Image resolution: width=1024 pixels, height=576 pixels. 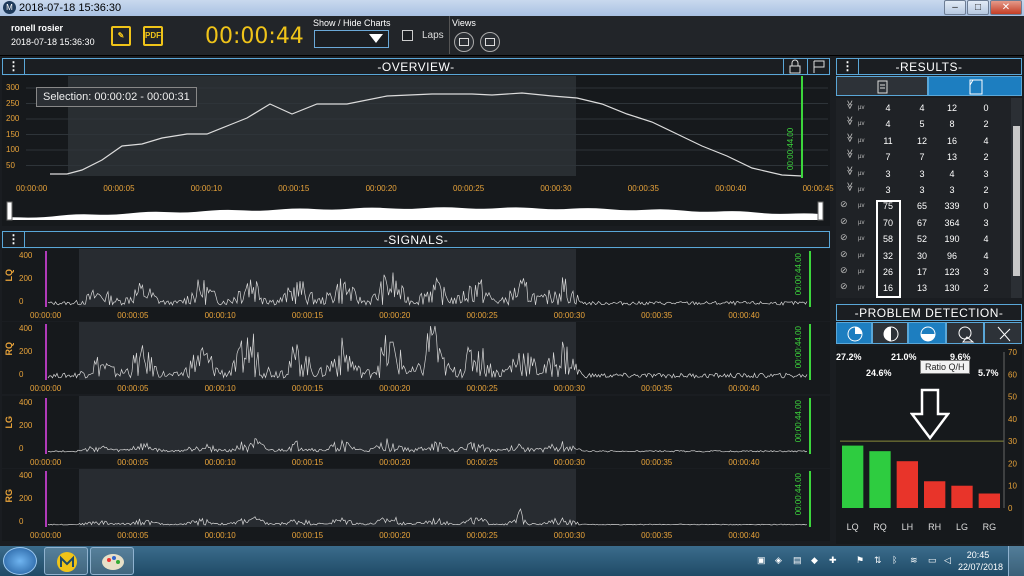 What do you see at coordinates (834, 560) in the screenshot?
I see `tray-icon-tool: ✚` at bounding box center [834, 560].